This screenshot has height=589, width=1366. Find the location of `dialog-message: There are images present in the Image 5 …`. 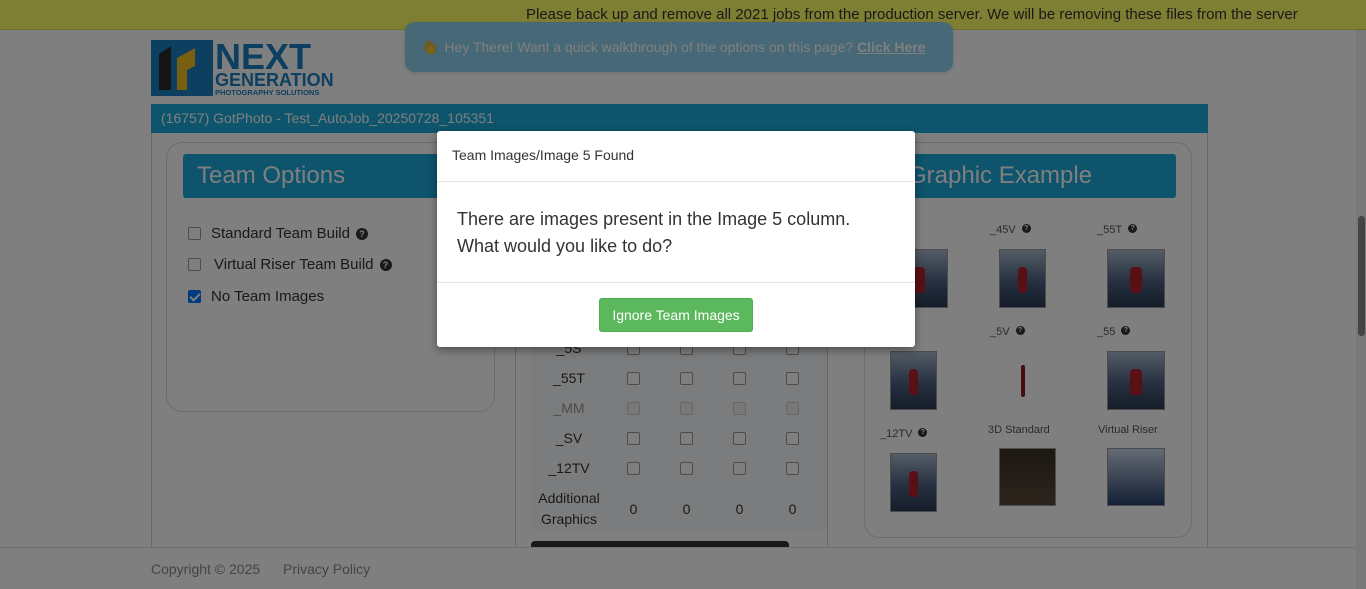

dialog-message: There are images present in the Image 5 … is located at coordinates (654, 232).